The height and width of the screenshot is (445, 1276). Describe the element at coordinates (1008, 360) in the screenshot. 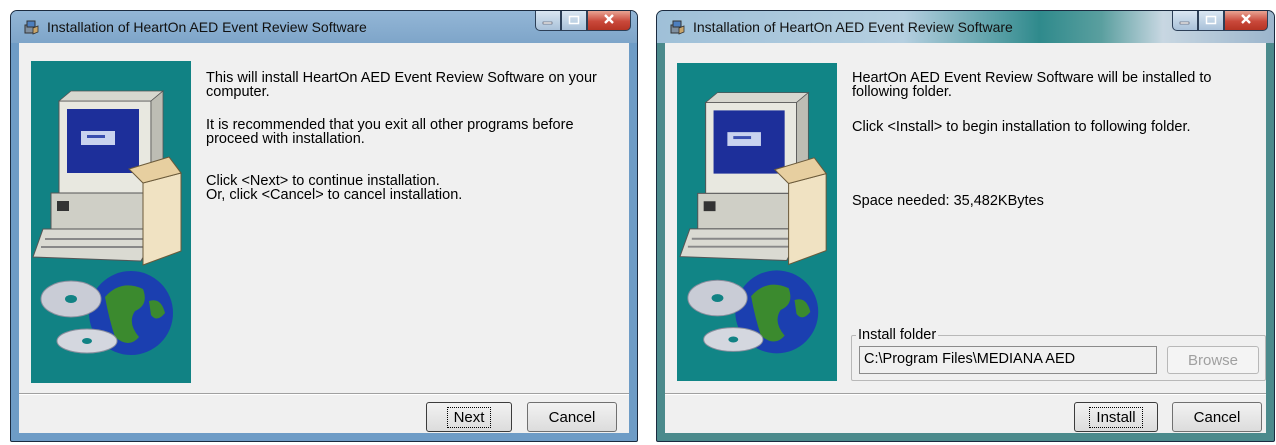

I see `install-folder-path: C:\Program Files\MEDIANA AED` at that location.